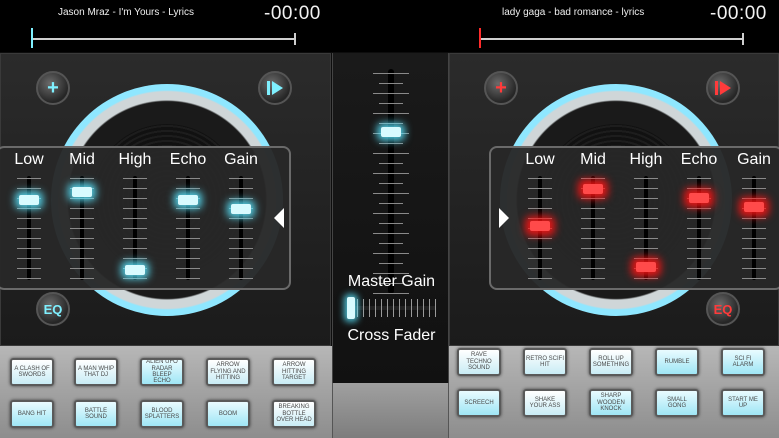  I want to click on deck-b-eq-mid-slider, so click(593, 229).